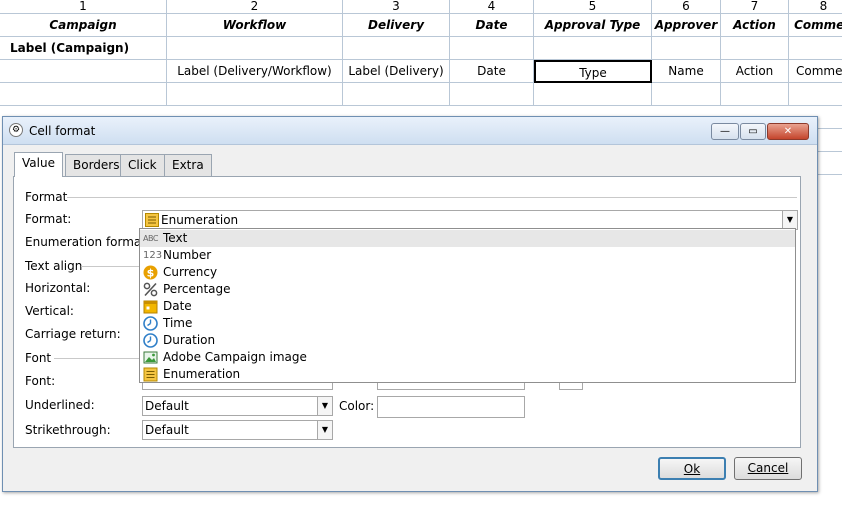 The width and height of the screenshot is (842, 526). I want to click on header-workflow: Workflow, so click(255, 25).